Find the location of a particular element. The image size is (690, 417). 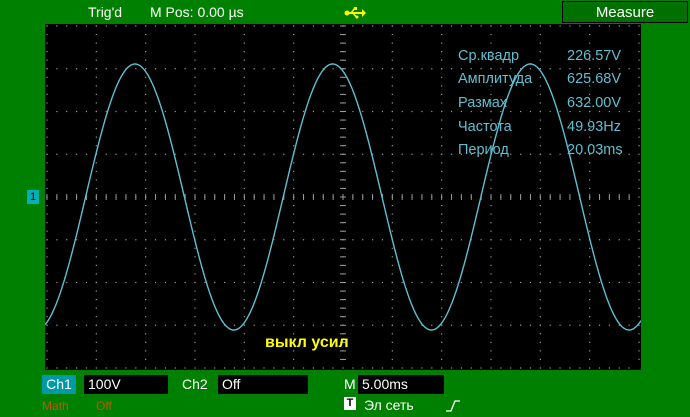

usb-icon is located at coordinates (355, 15).